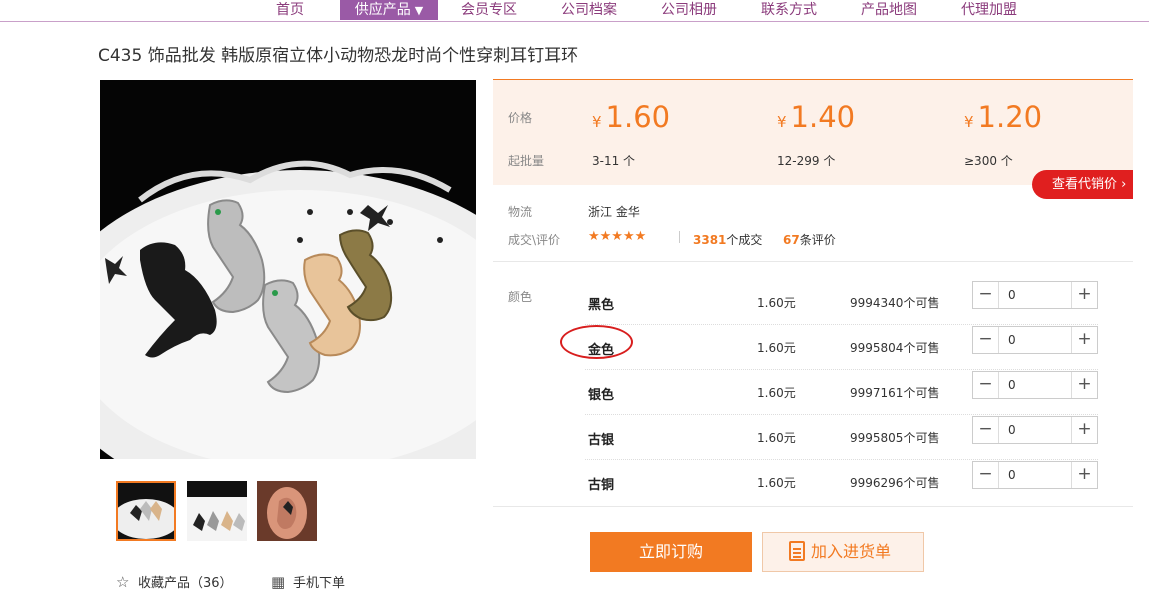 Image resolution: width=1149 pixels, height=595 pixels. What do you see at coordinates (290, 10) in the screenshot?
I see `nav-item-home: 首页` at bounding box center [290, 10].